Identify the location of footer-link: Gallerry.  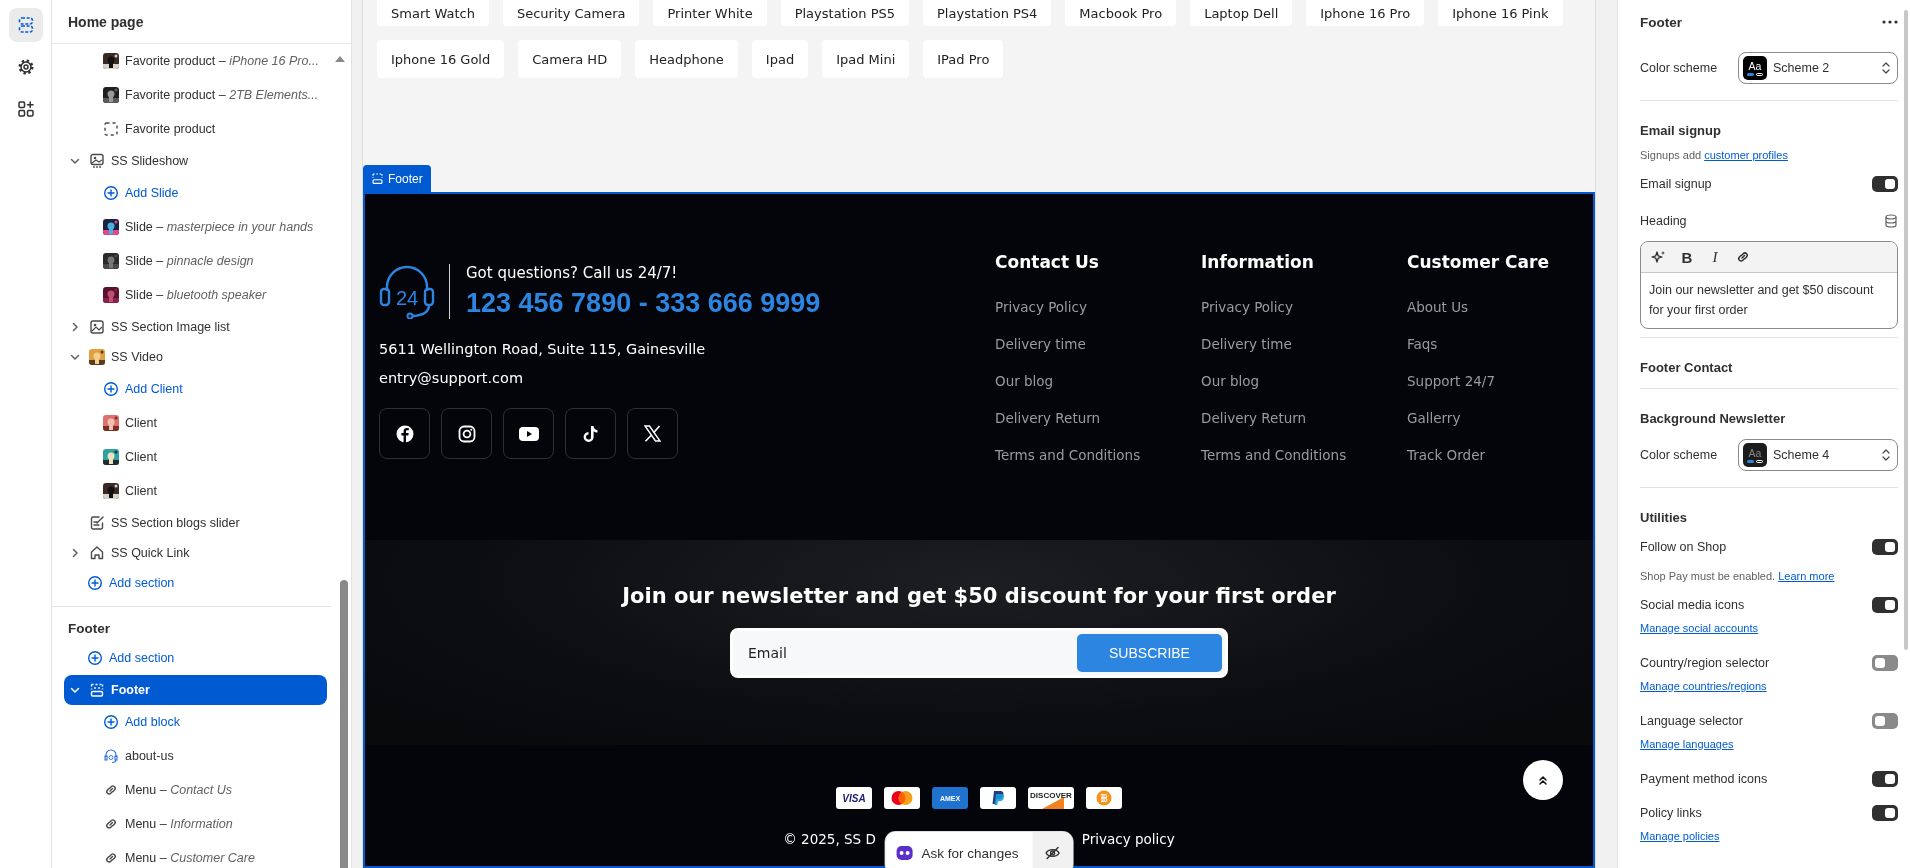
(1434, 417).